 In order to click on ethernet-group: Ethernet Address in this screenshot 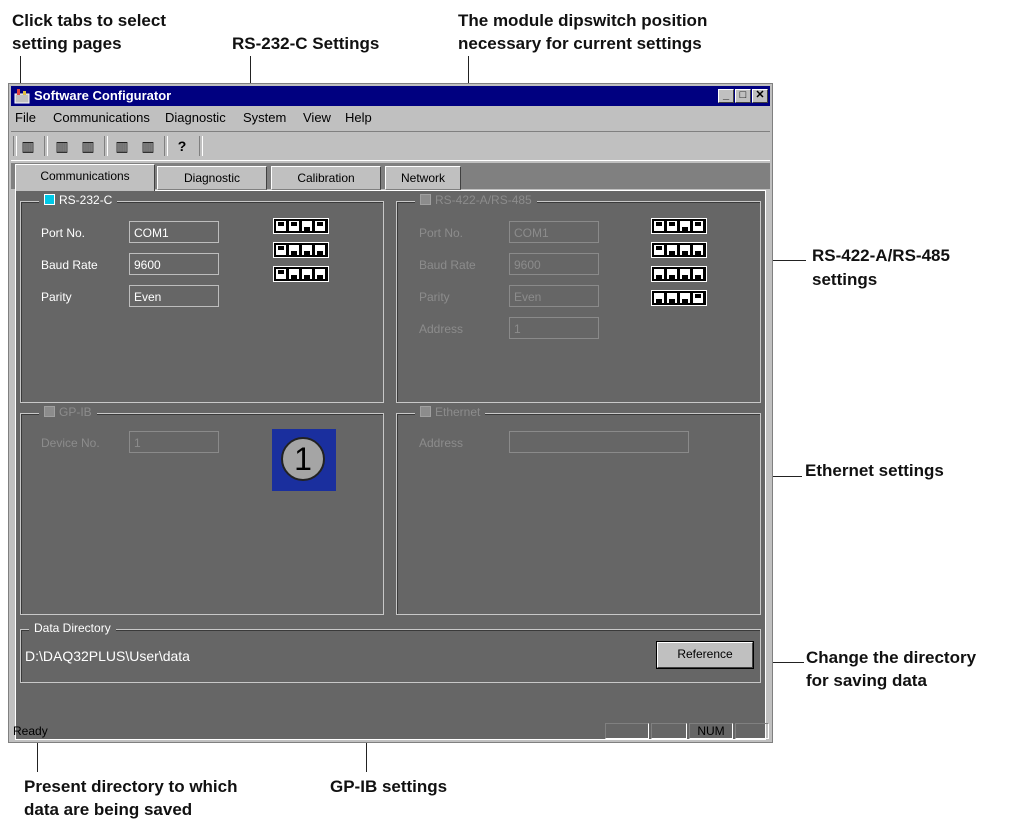, I will do `click(578, 510)`.